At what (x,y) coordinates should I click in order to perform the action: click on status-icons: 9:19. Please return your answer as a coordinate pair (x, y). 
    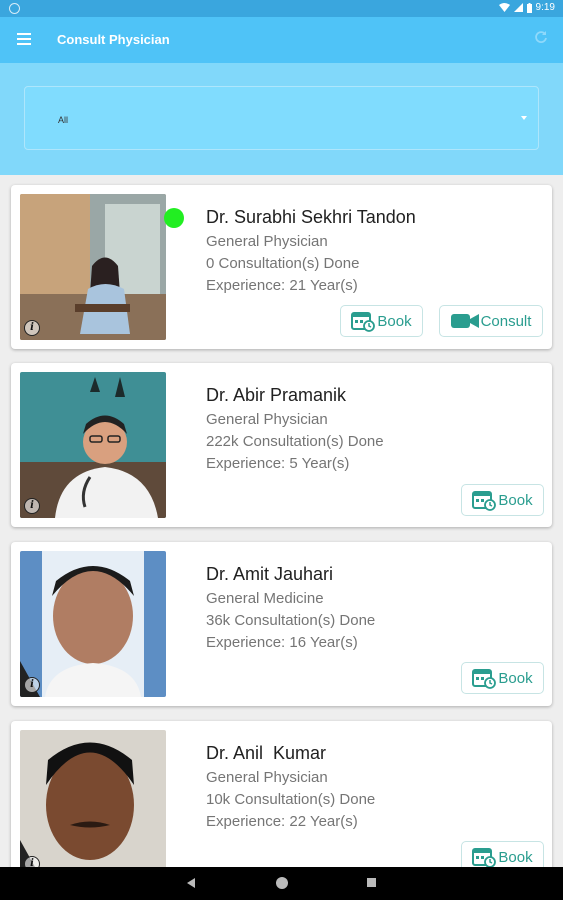
    Looking at the image, I should click on (526, 7).